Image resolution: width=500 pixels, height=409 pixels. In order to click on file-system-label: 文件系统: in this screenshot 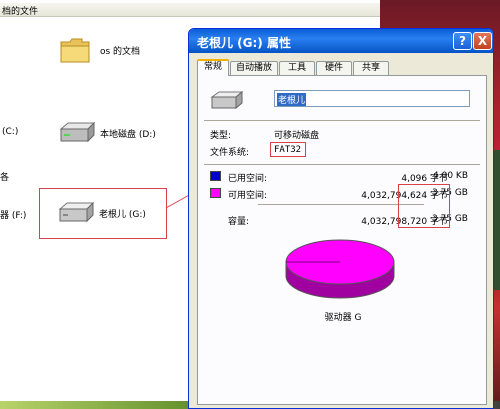, I will do `click(230, 153)`.